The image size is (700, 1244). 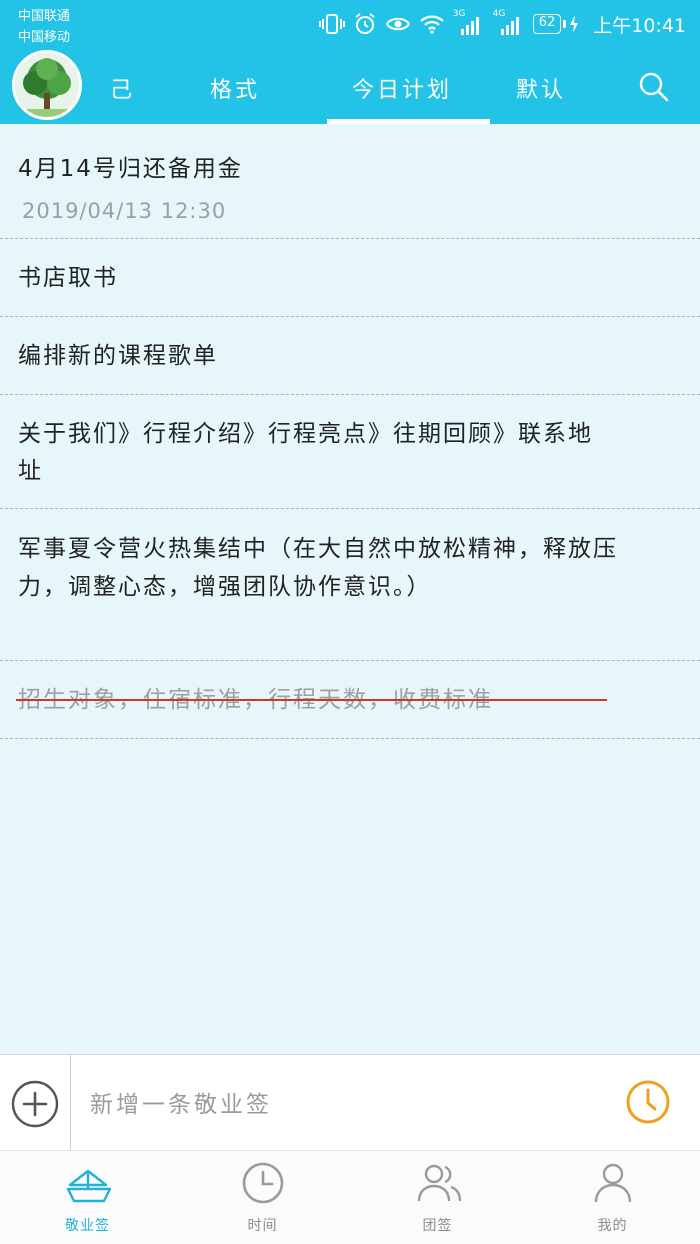 I want to click on status-time: 上午10:41, so click(x=639, y=25).